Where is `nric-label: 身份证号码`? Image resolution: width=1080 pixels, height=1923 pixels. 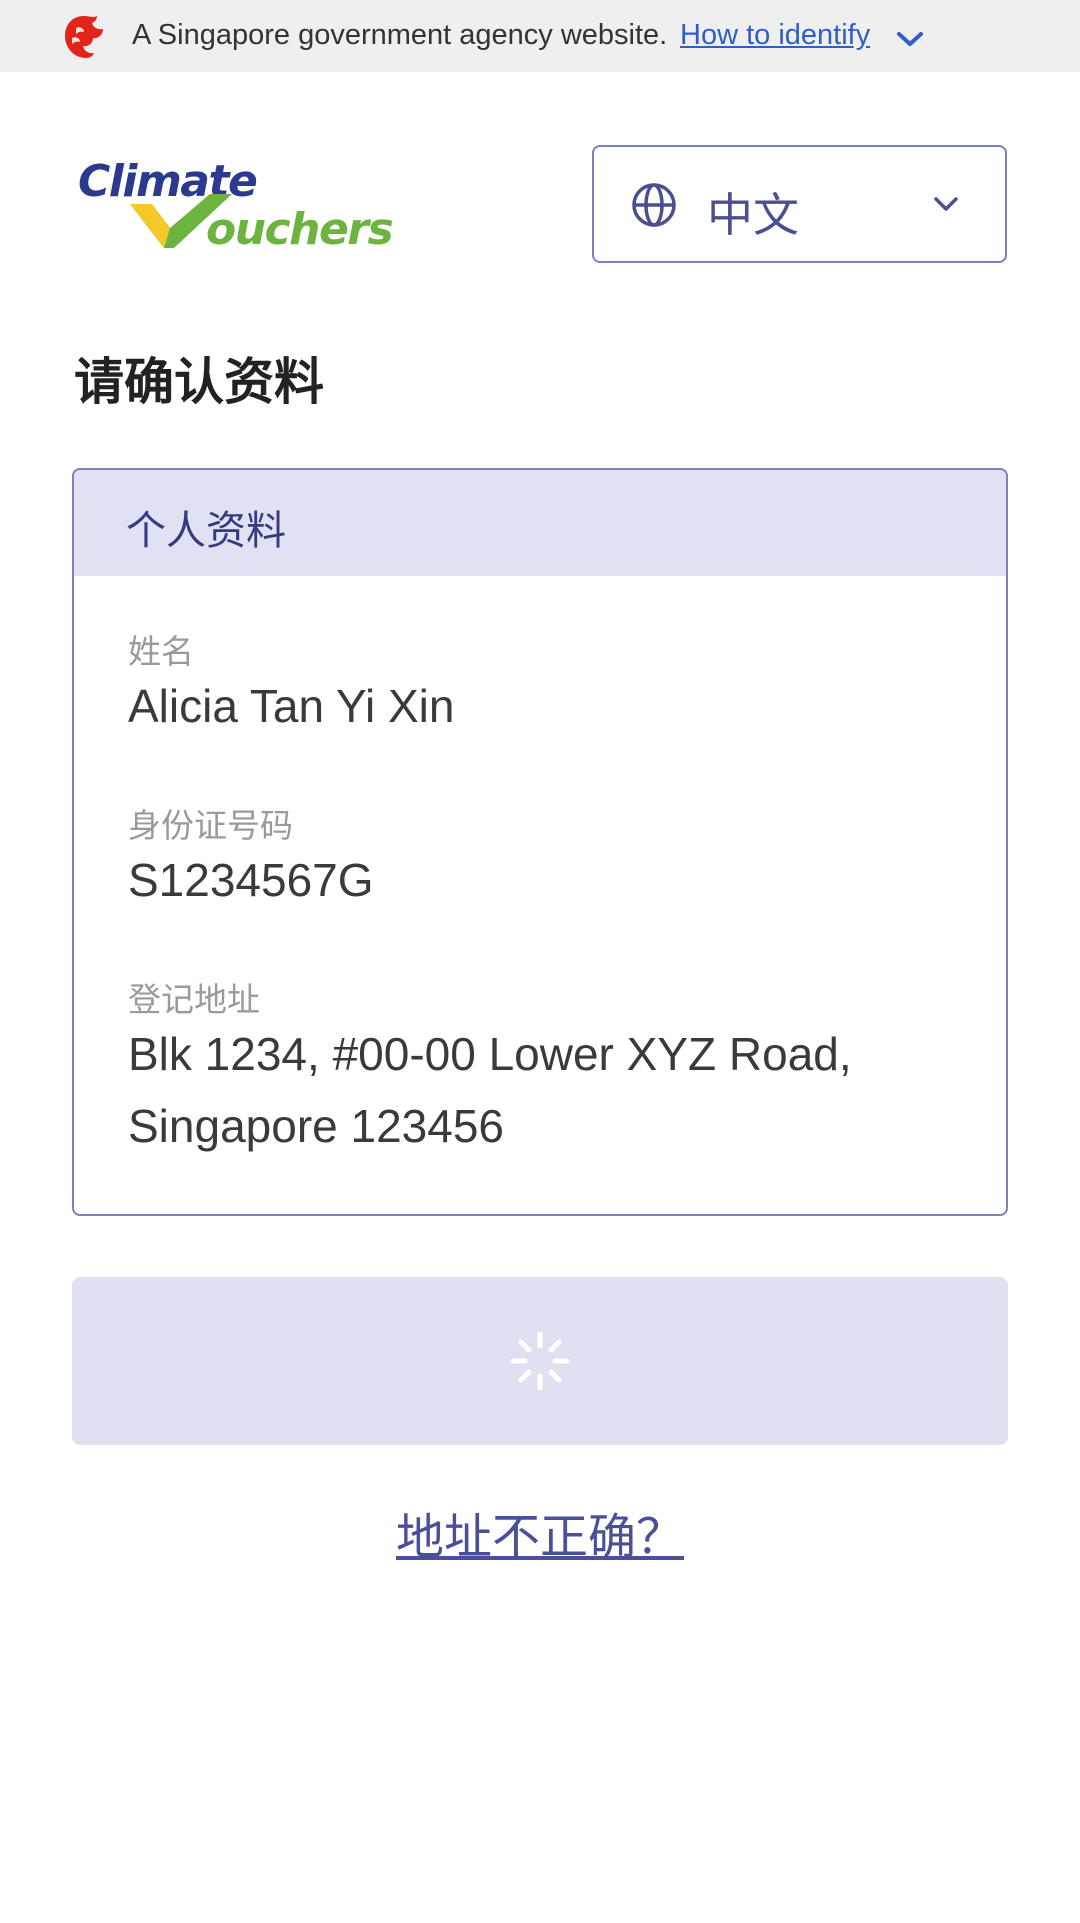
nric-label: 身份证号码 is located at coordinates (210, 825).